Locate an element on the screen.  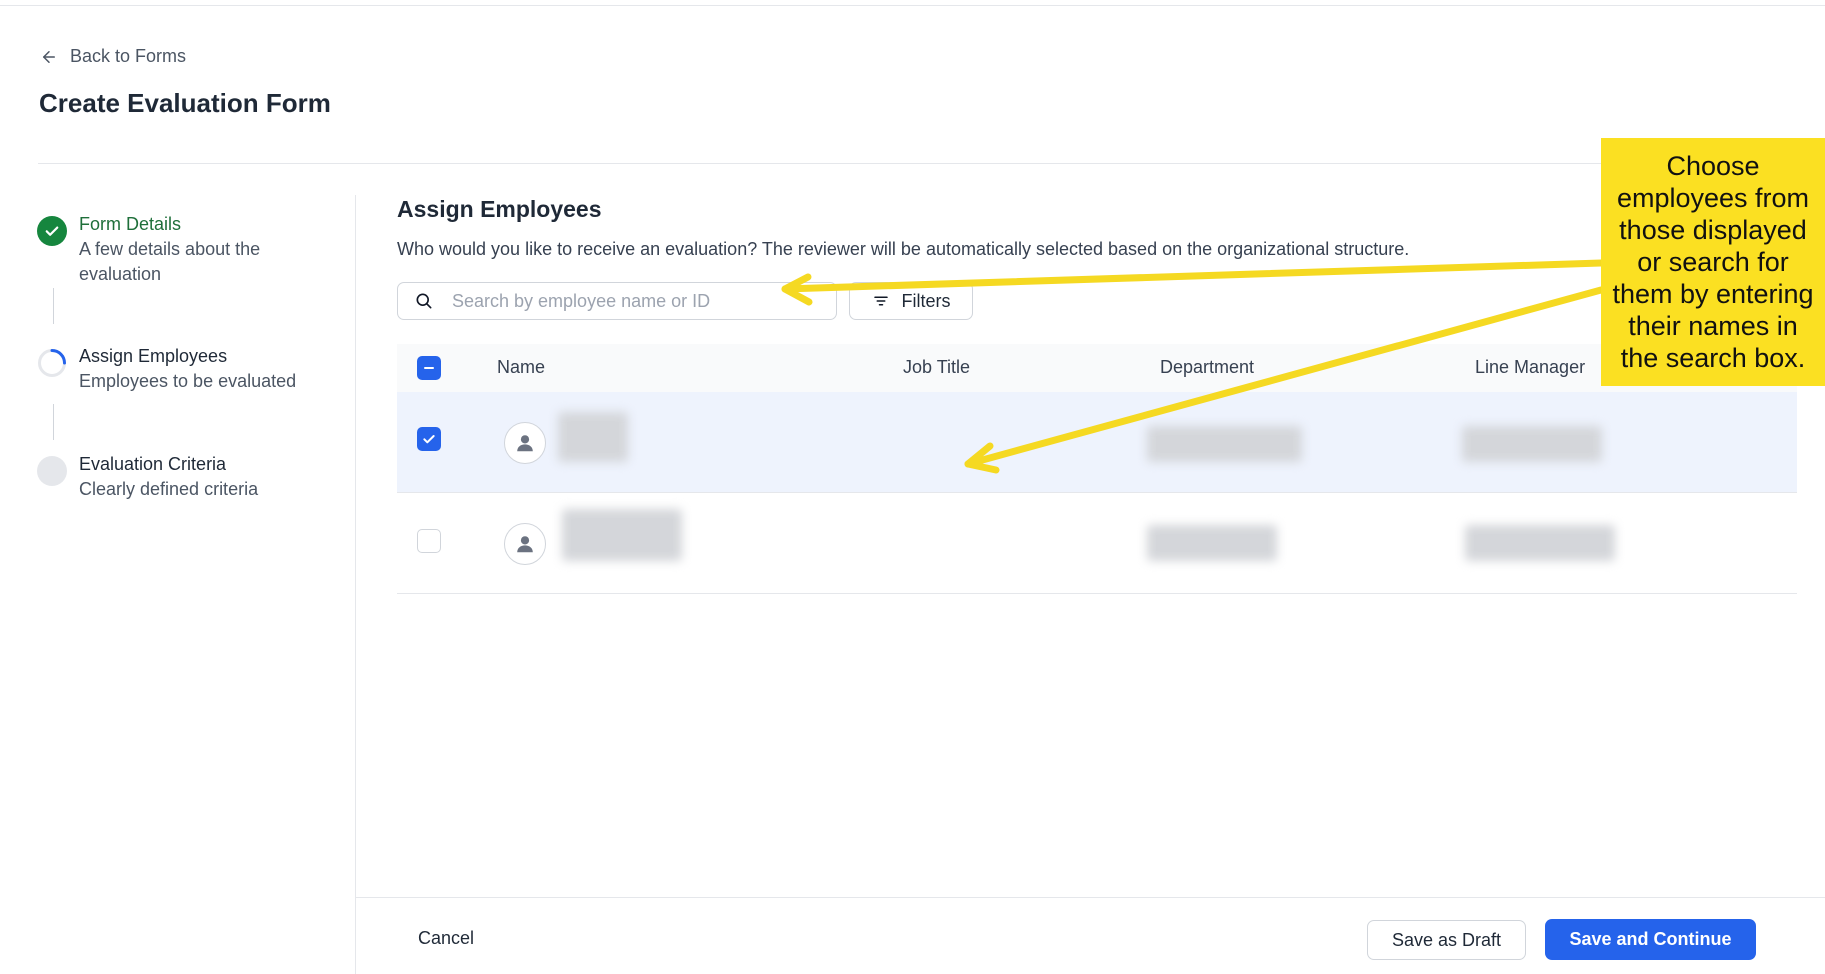
search-field is located at coordinates (617, 301).